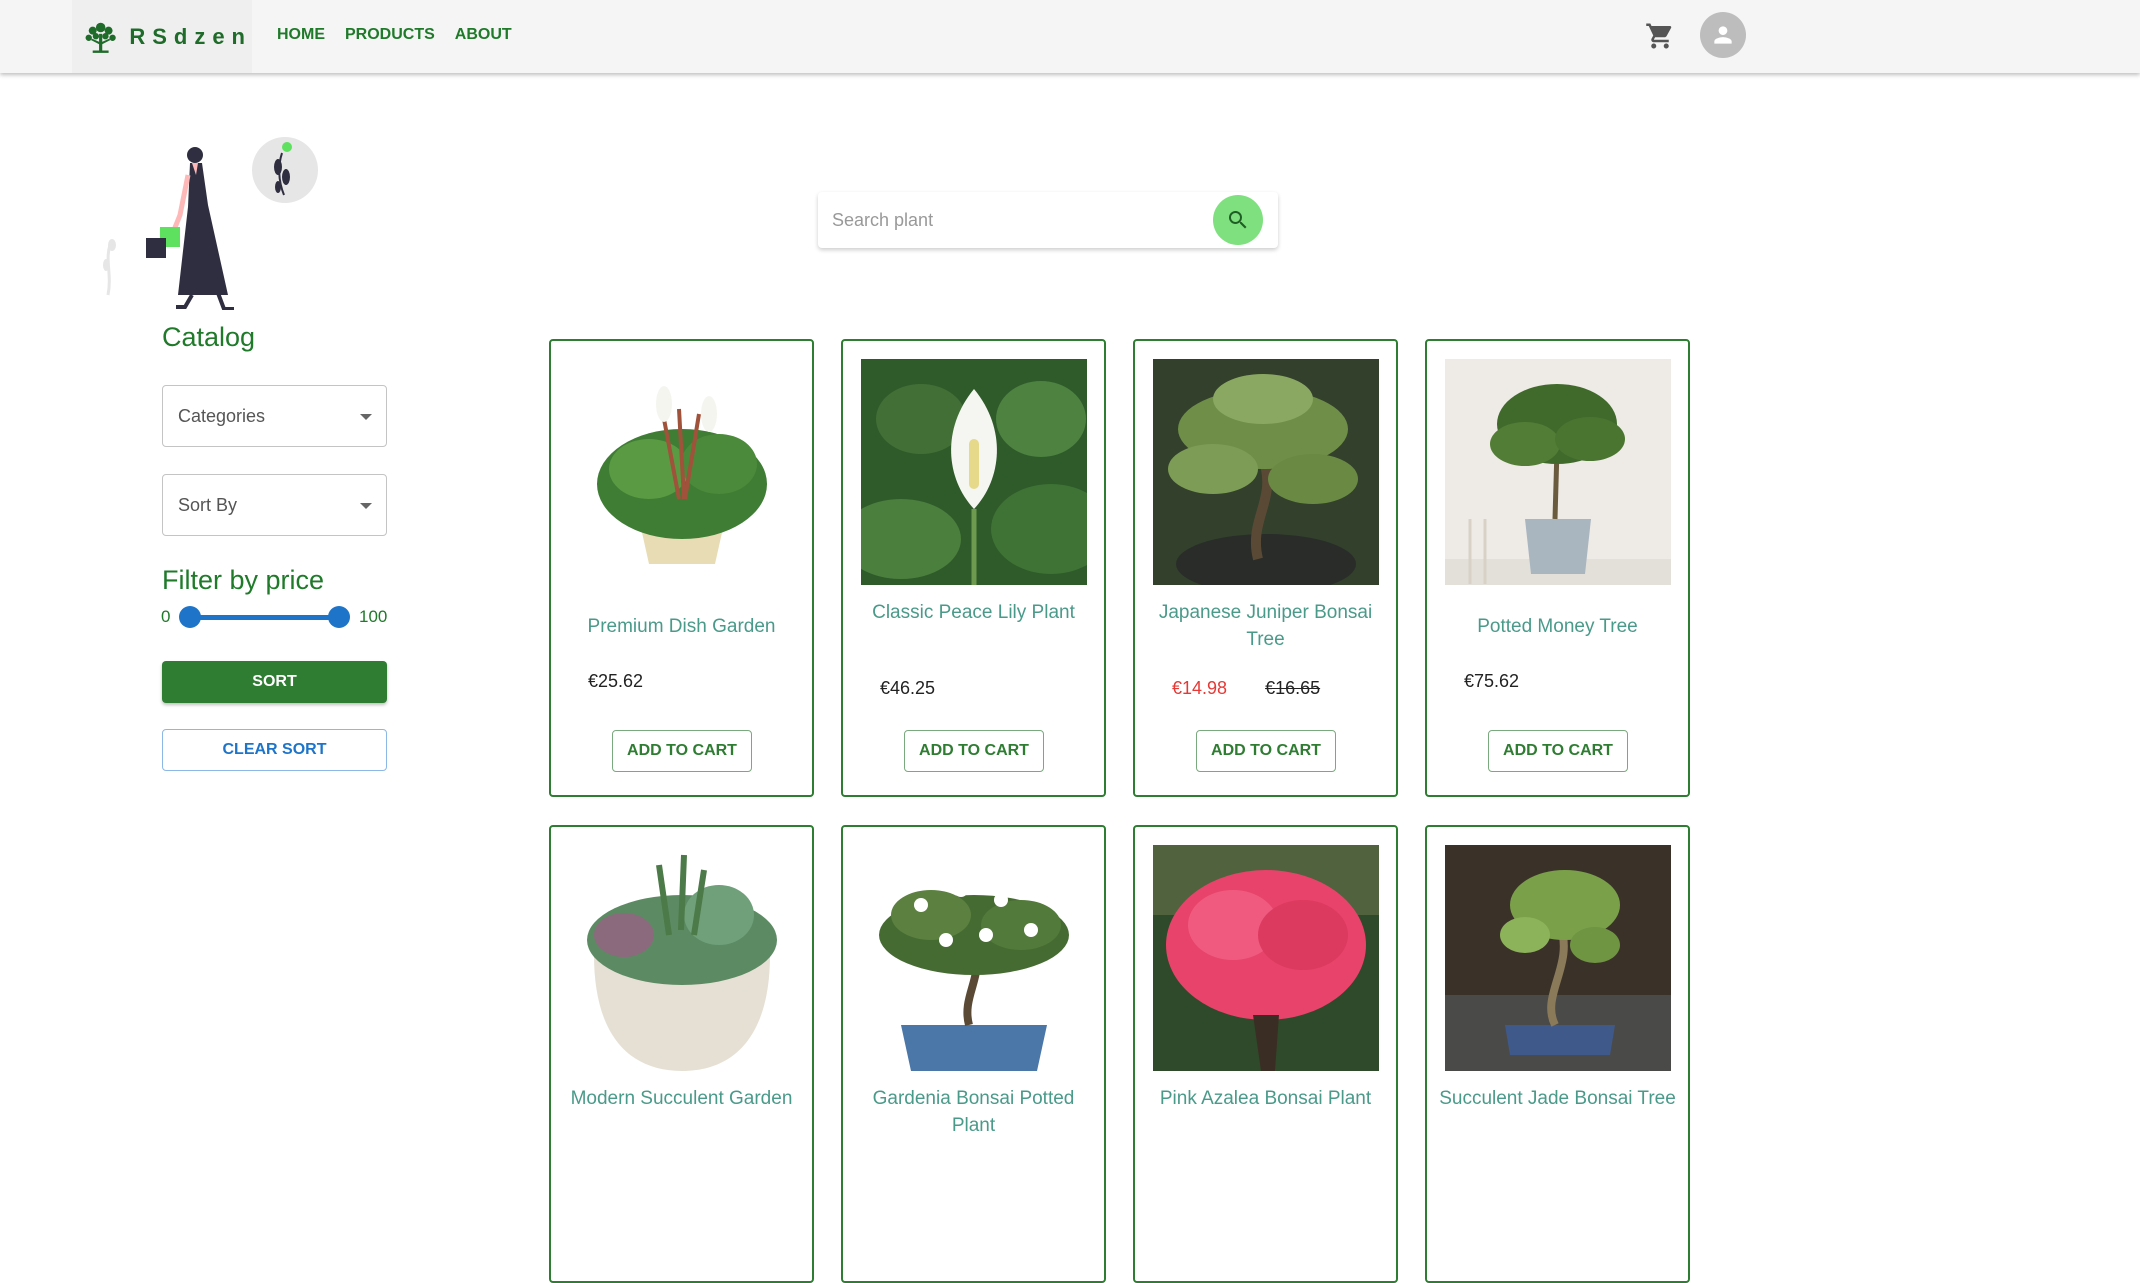 Image resolution: width=2140 pixels, height=1283 pixels. I want to click on app-header: RSdzen HOME PRODUCTS ABOUT, so click(1070, 36).